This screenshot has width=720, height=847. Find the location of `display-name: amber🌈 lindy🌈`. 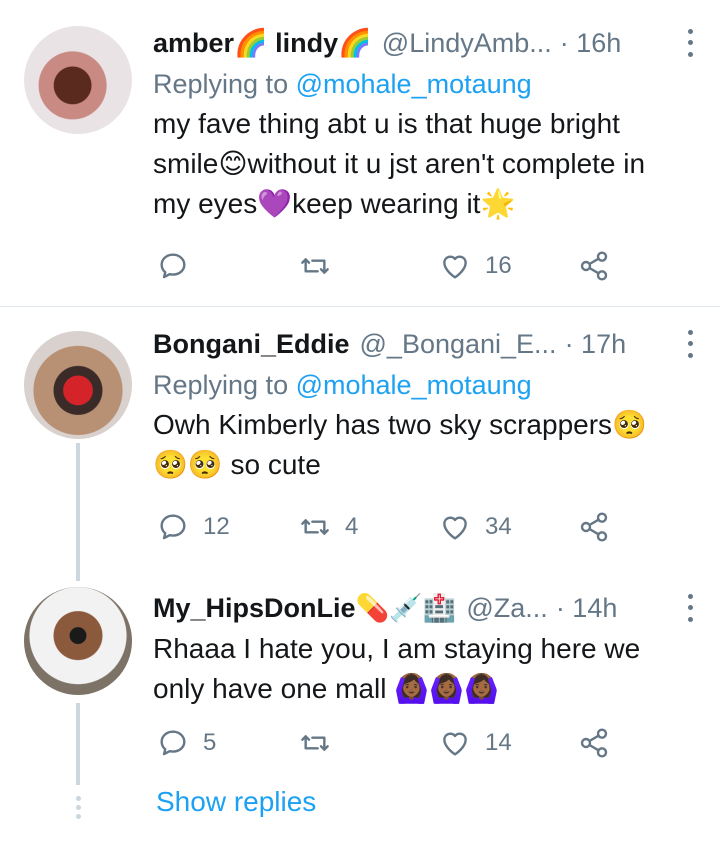

display-name: amber🌈 lindy🌈 is located at coordinates (262, 43).